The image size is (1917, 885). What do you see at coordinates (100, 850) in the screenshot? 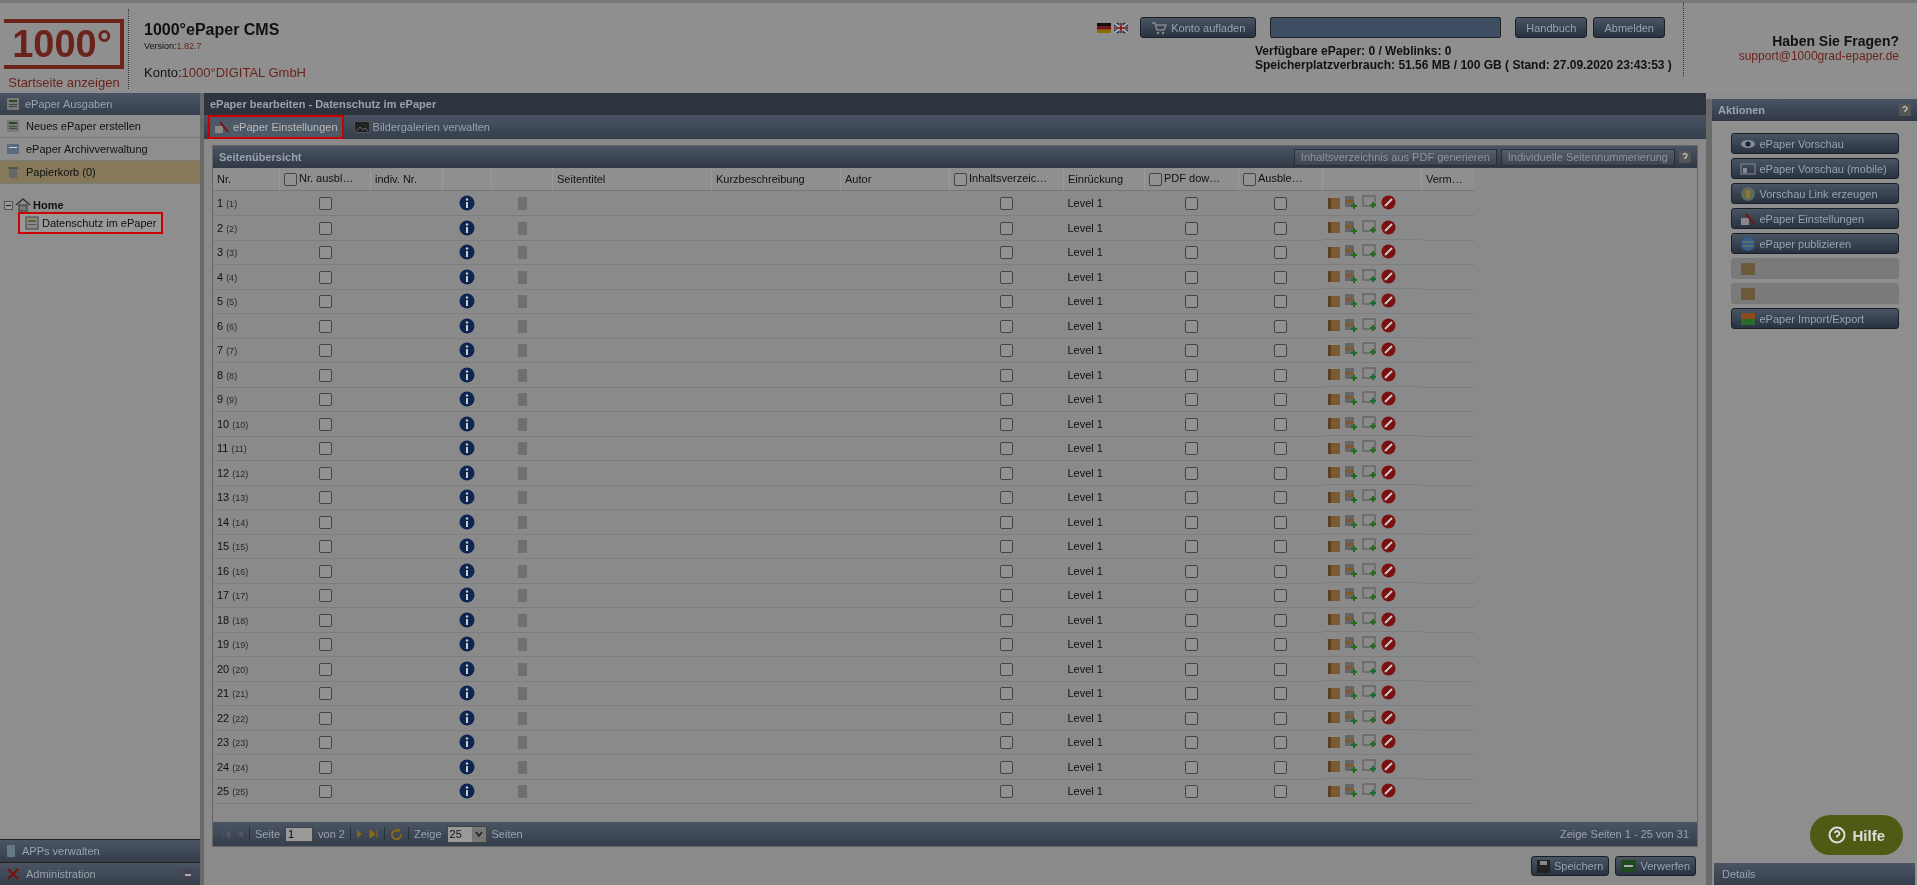
I see `sidebar-section-header: APPs verwalten` at bounding box center [100, 850].